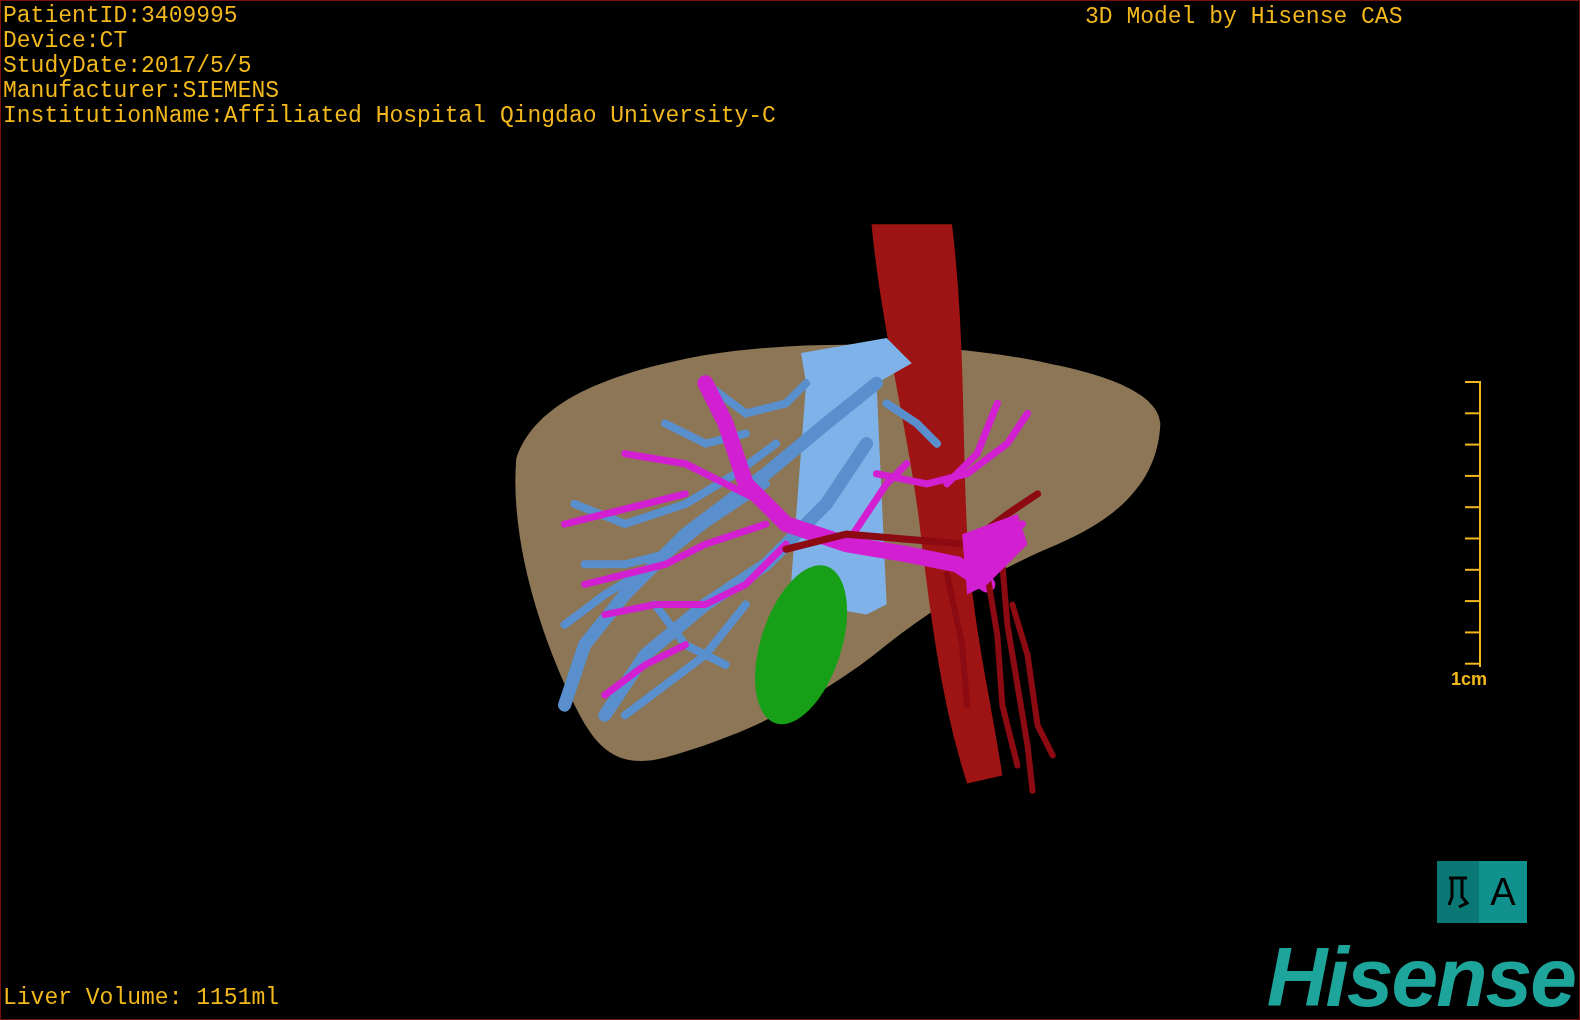  I want to click on scale-label: 1cm, so click(1469, 679).